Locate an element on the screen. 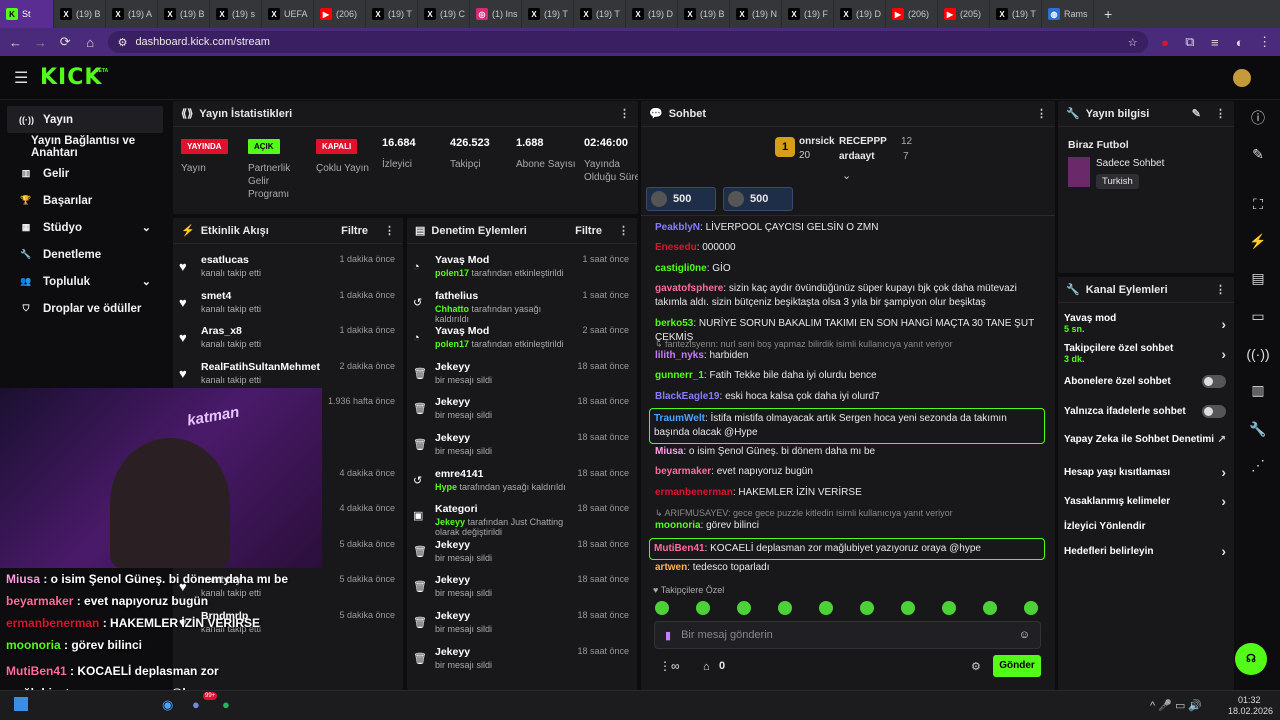 The image size is (1280, 720). activity-user: esatlucas is located at coordinates (231, 260).